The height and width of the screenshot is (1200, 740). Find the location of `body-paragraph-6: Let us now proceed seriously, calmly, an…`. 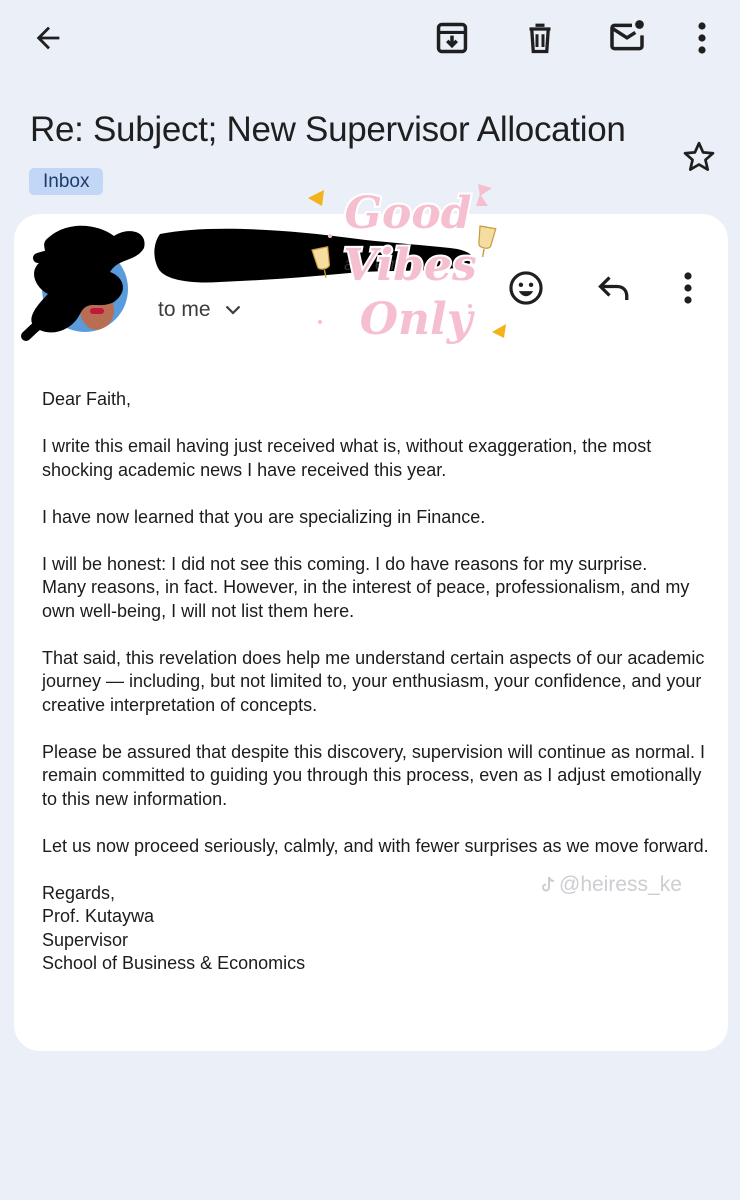

body-paragraph-6: Let us now proceed seriously, calmly, an… is located at coordinates (375, 845).